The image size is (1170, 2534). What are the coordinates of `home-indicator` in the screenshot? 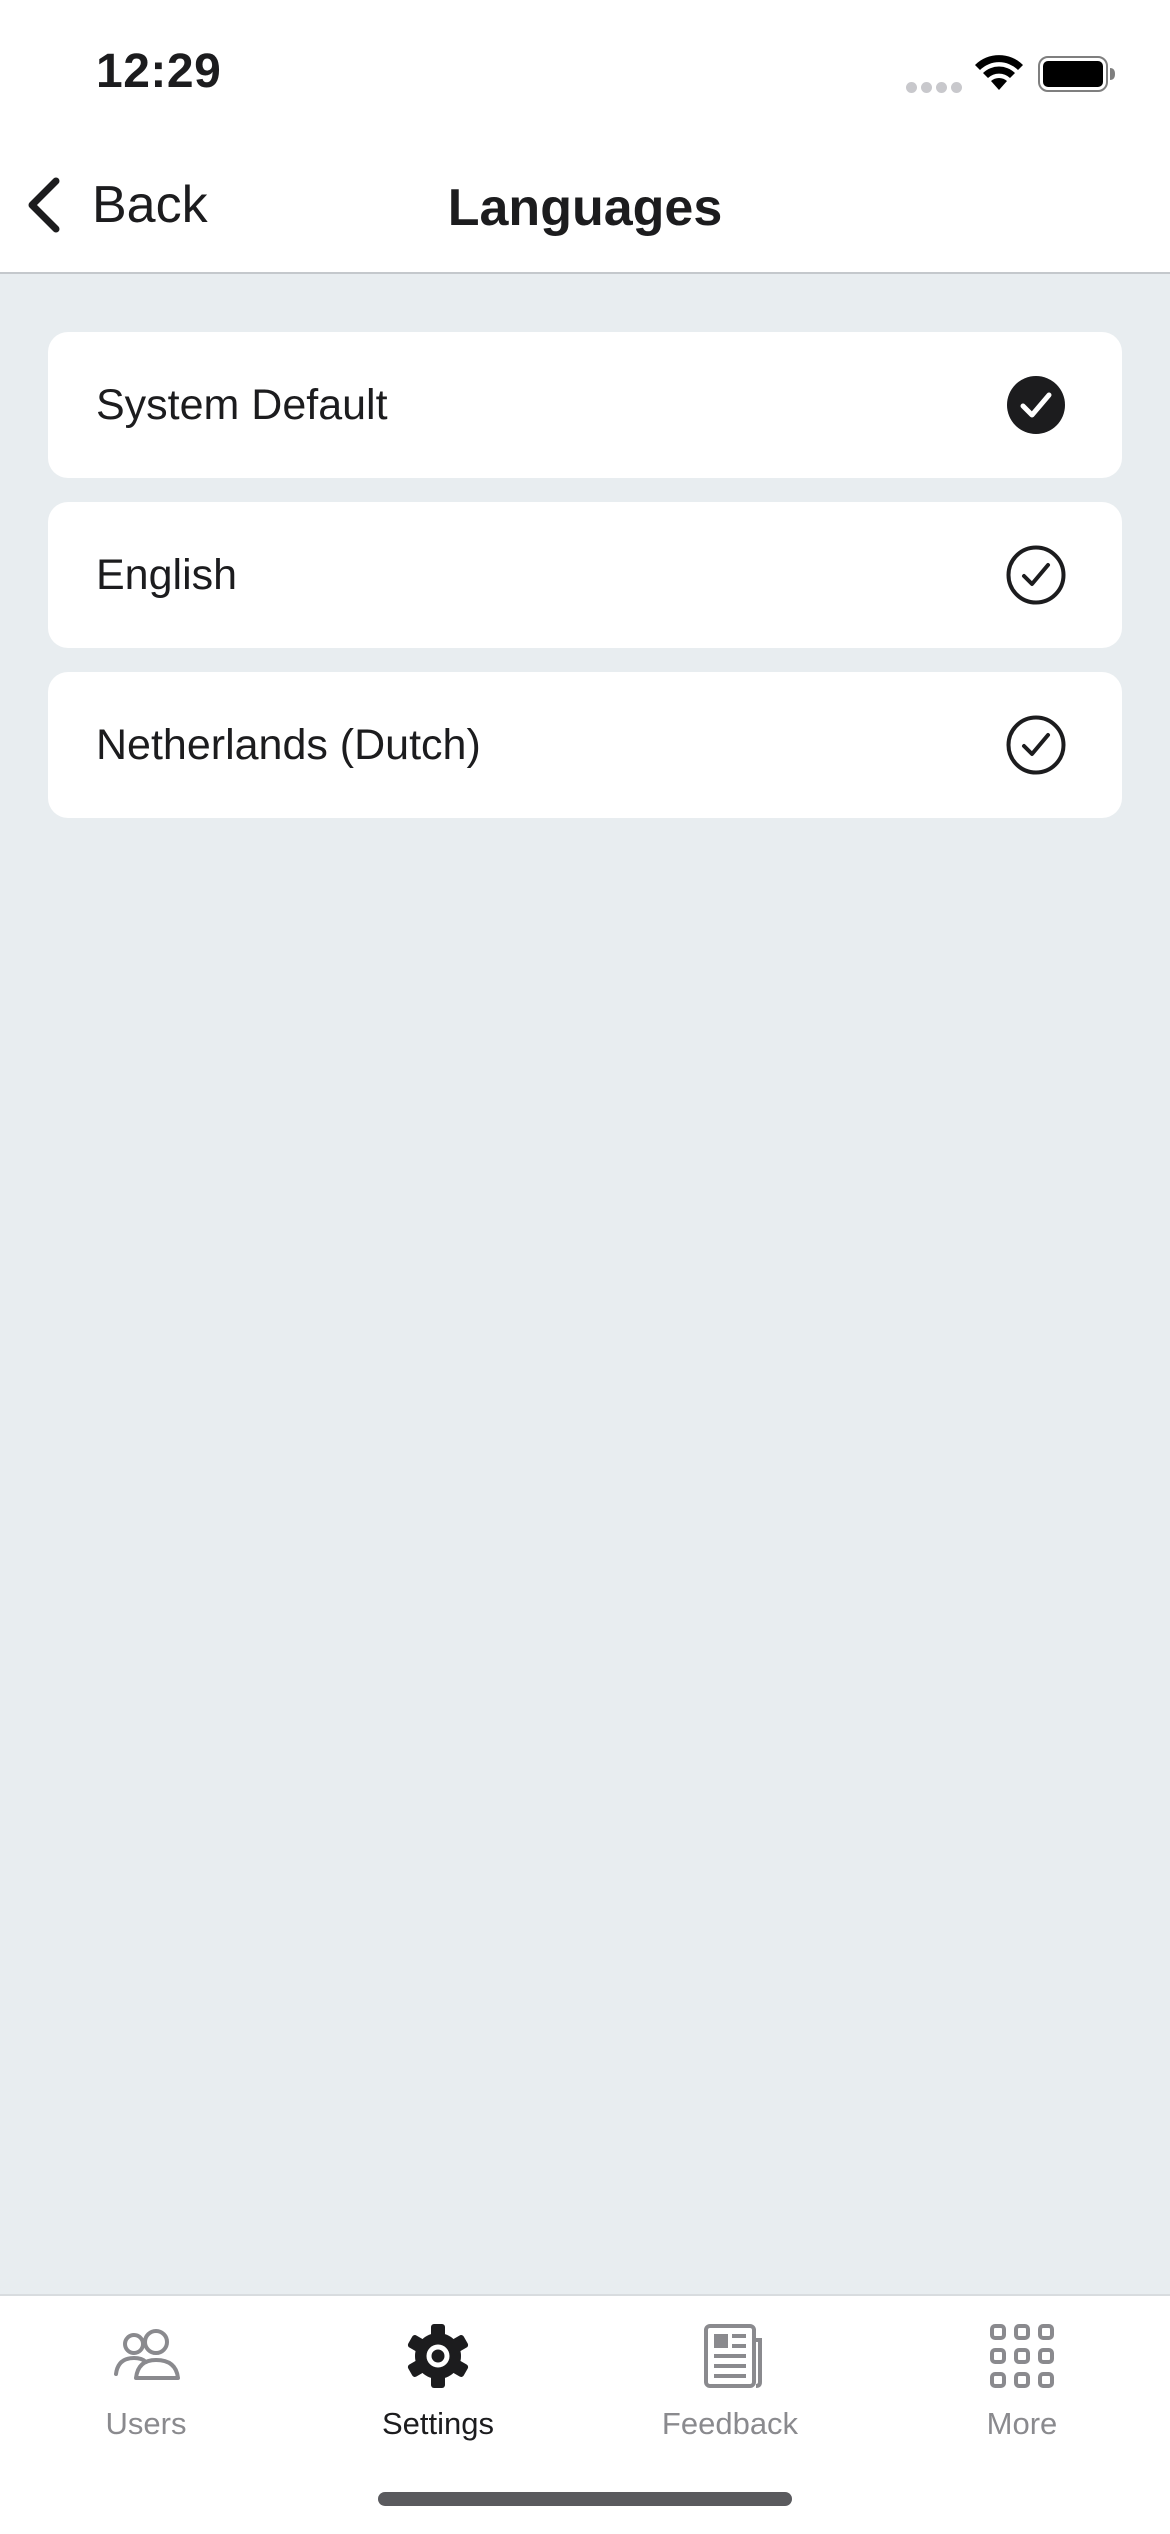 It's located at (585, 2499).